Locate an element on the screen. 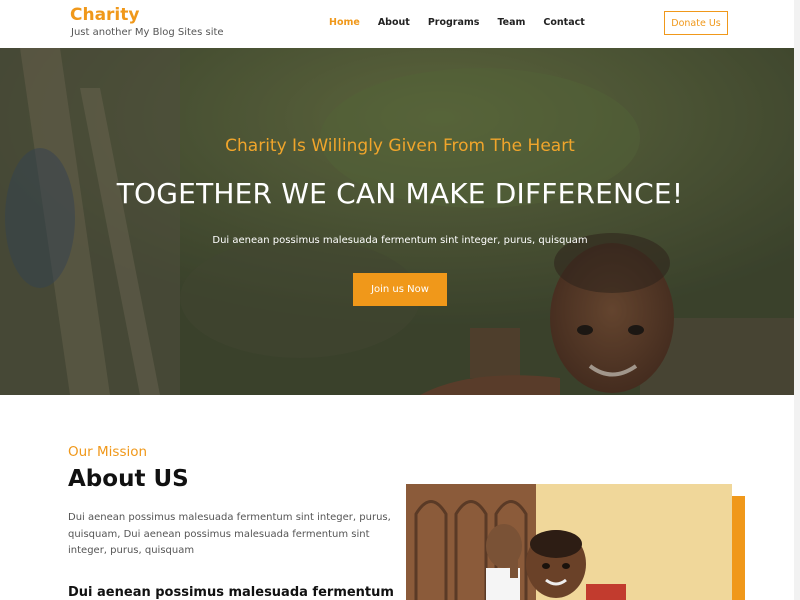 The height and width of the screenshot is (600, 800). main-nav: Home About Programs Team Contact is located at coordinates (466, 22).